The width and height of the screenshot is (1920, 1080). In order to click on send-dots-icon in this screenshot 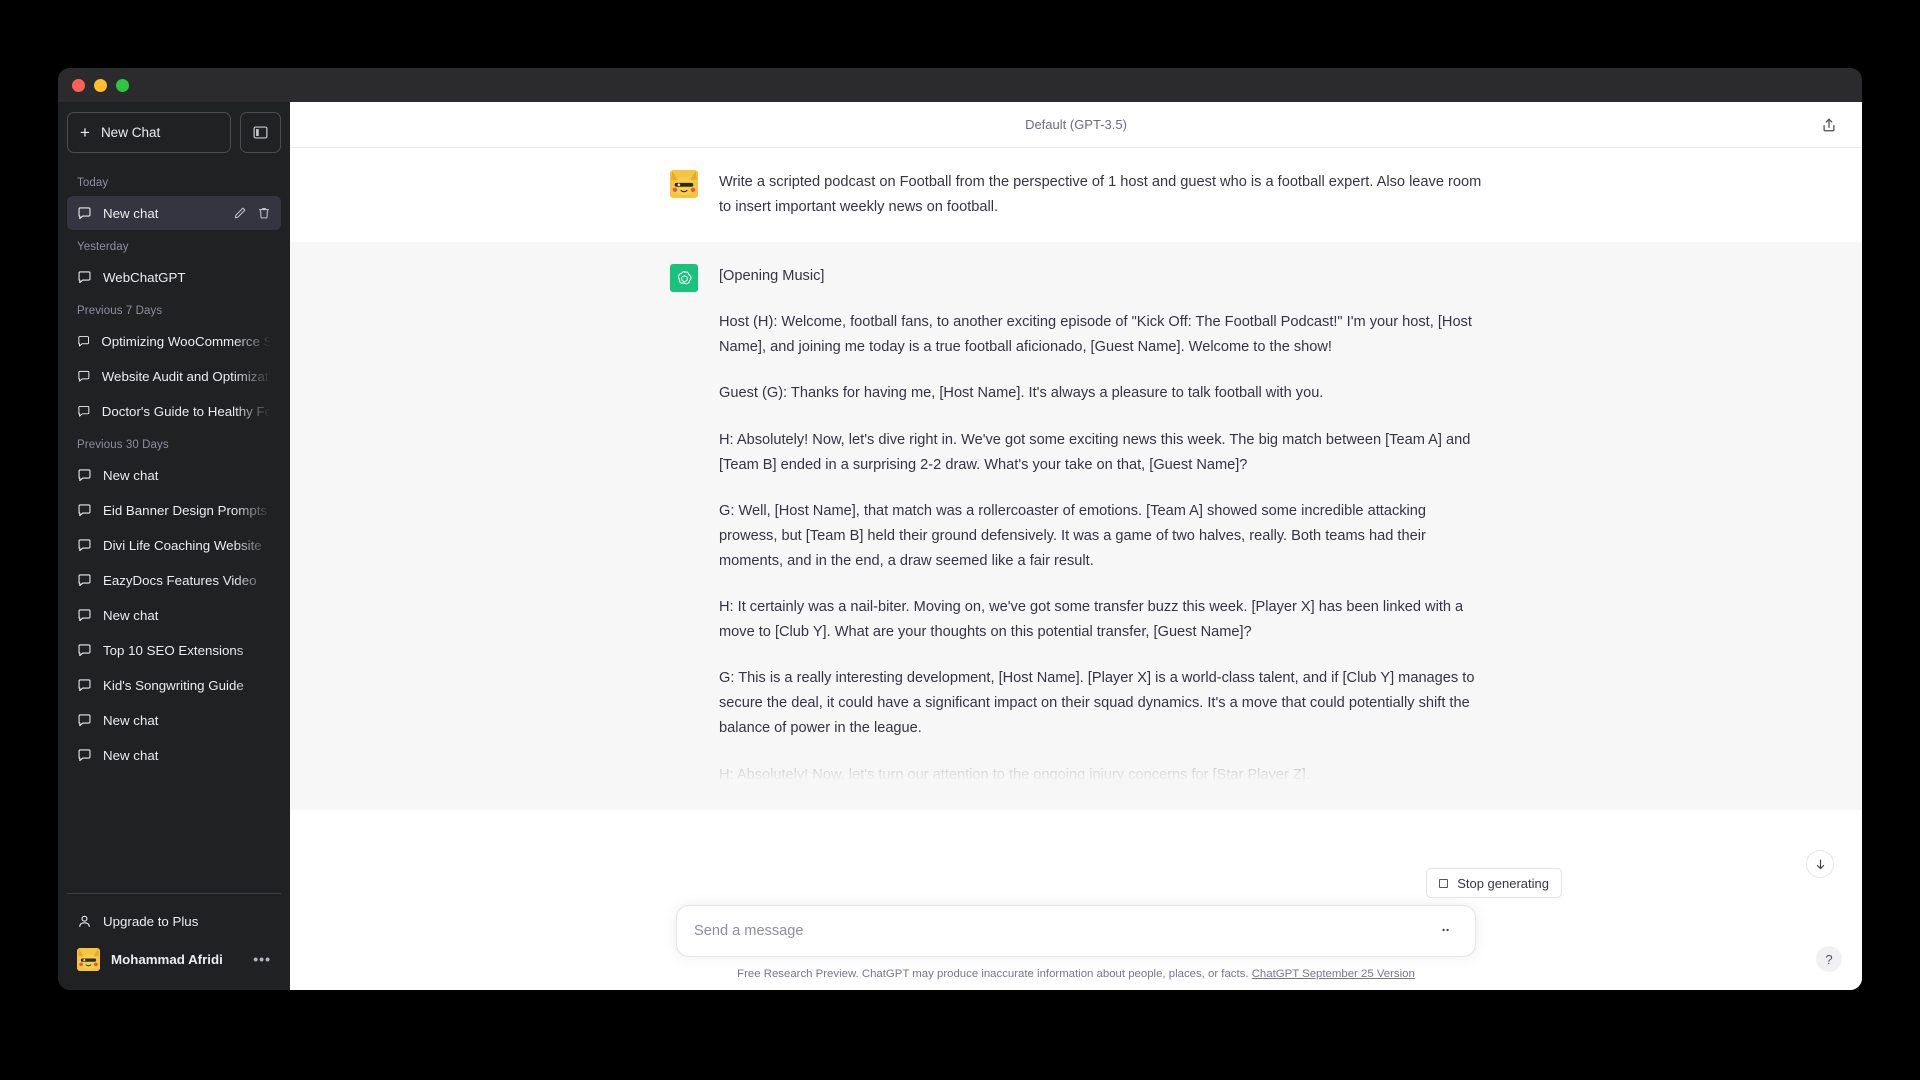, I will do `click(1445, 930)`.